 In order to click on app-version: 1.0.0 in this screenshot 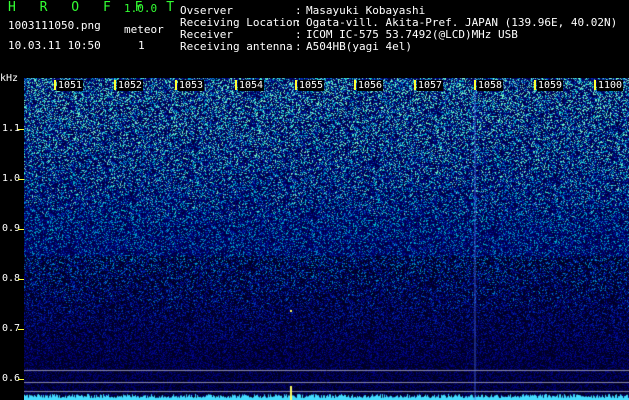, I will do `click(141, 8)`.